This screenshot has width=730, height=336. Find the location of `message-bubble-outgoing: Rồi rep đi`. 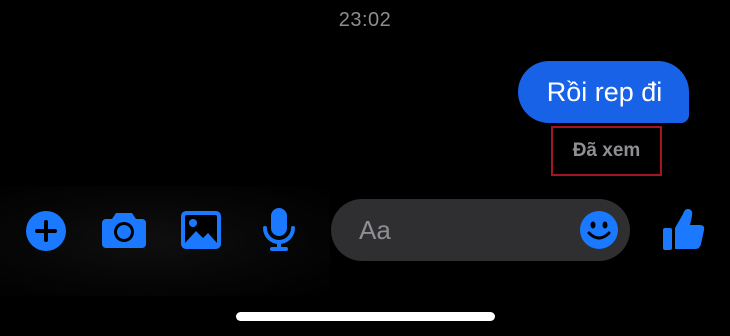

message-bubble-outgoing: Rồi rep đi is located at coordinates (603, 92).